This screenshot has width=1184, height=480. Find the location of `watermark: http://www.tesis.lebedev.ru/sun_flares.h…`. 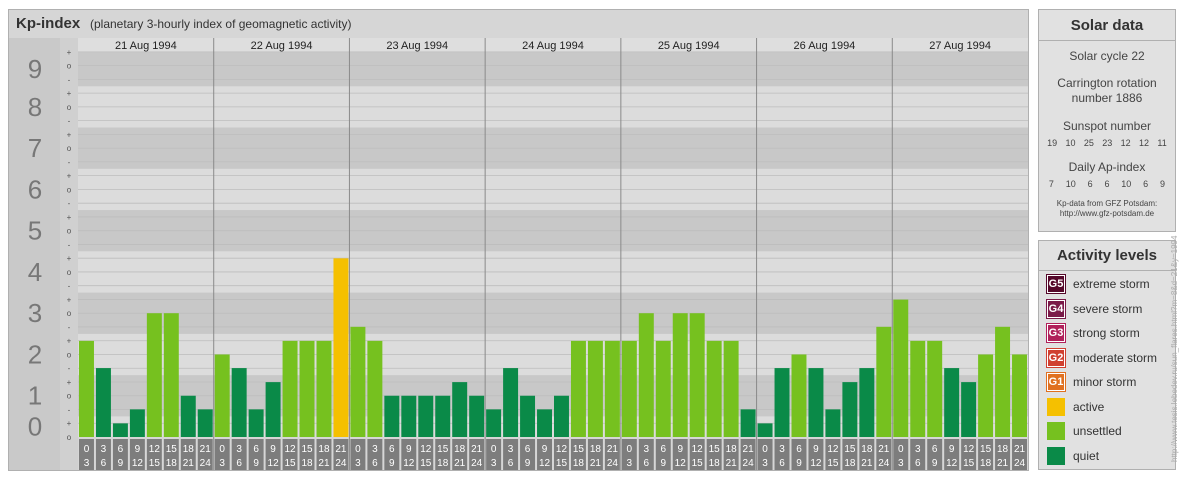

watermark: http://www.tesis.lebedev.ru/sun_flares.h… is located at coordinates (1174, 348).